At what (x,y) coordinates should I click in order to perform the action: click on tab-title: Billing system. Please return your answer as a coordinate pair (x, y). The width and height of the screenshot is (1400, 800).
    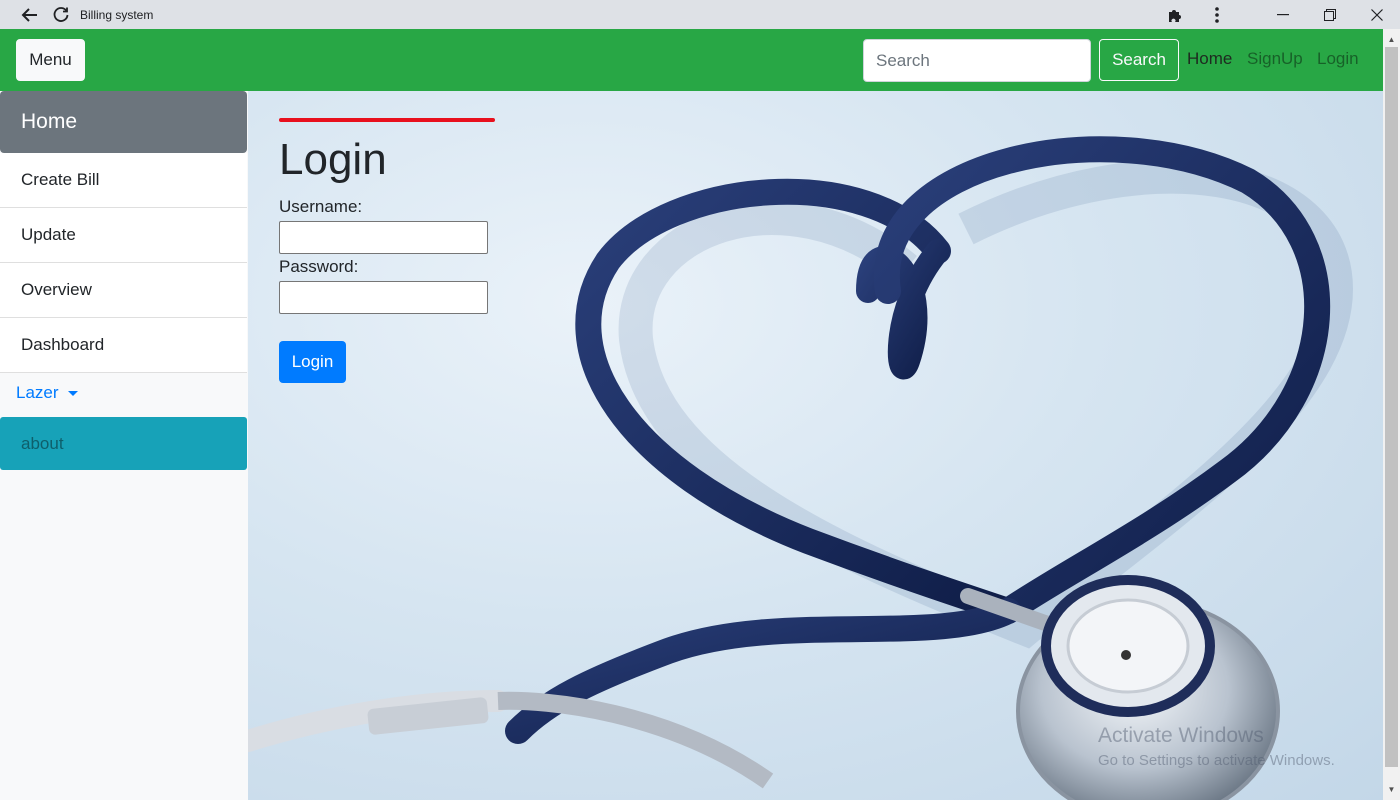
    Looking at the image, I should click on (117, 14).